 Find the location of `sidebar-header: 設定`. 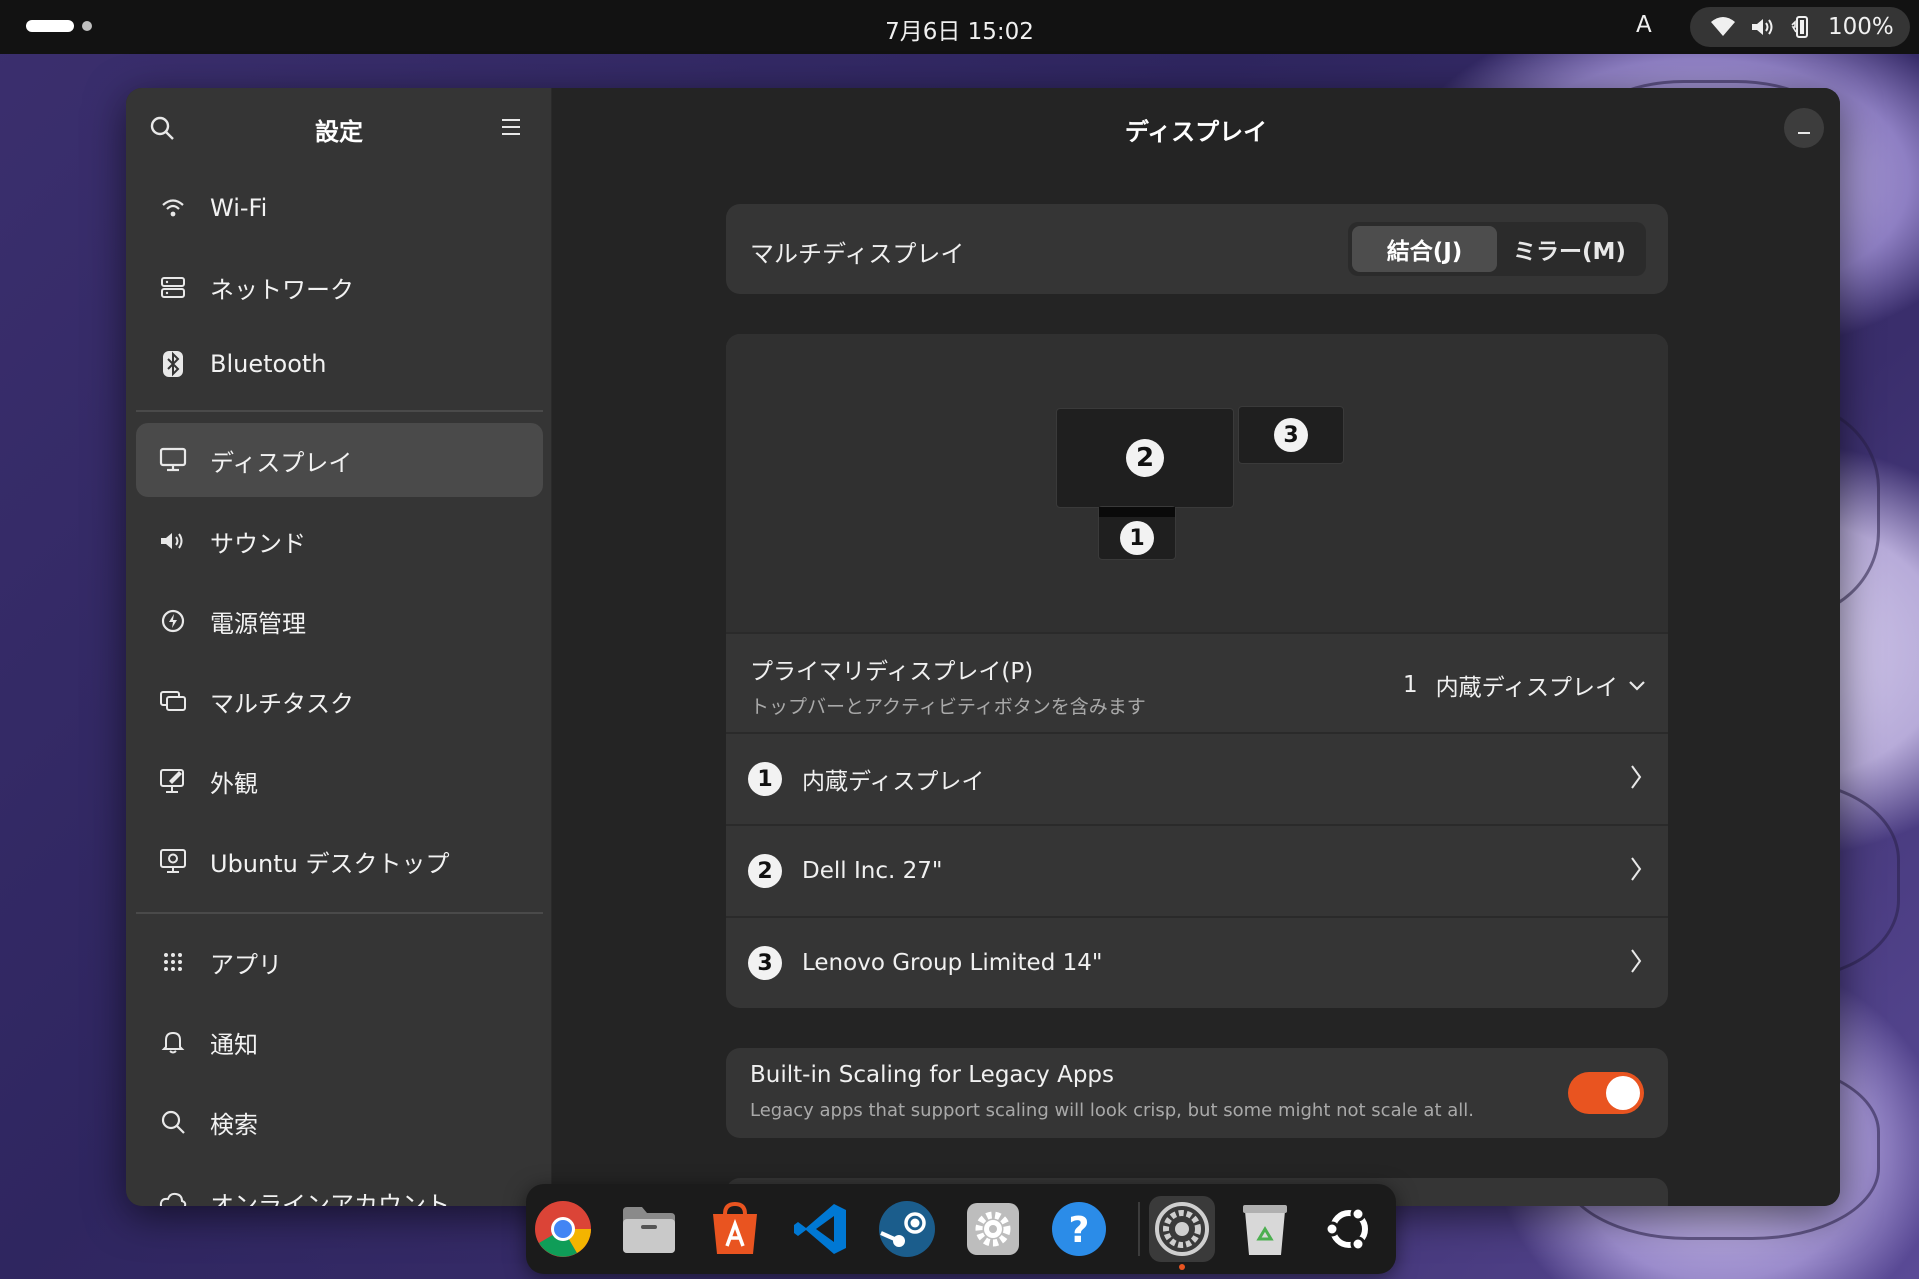

sidebar-header: 設定 is located at coordinates (339, 124).